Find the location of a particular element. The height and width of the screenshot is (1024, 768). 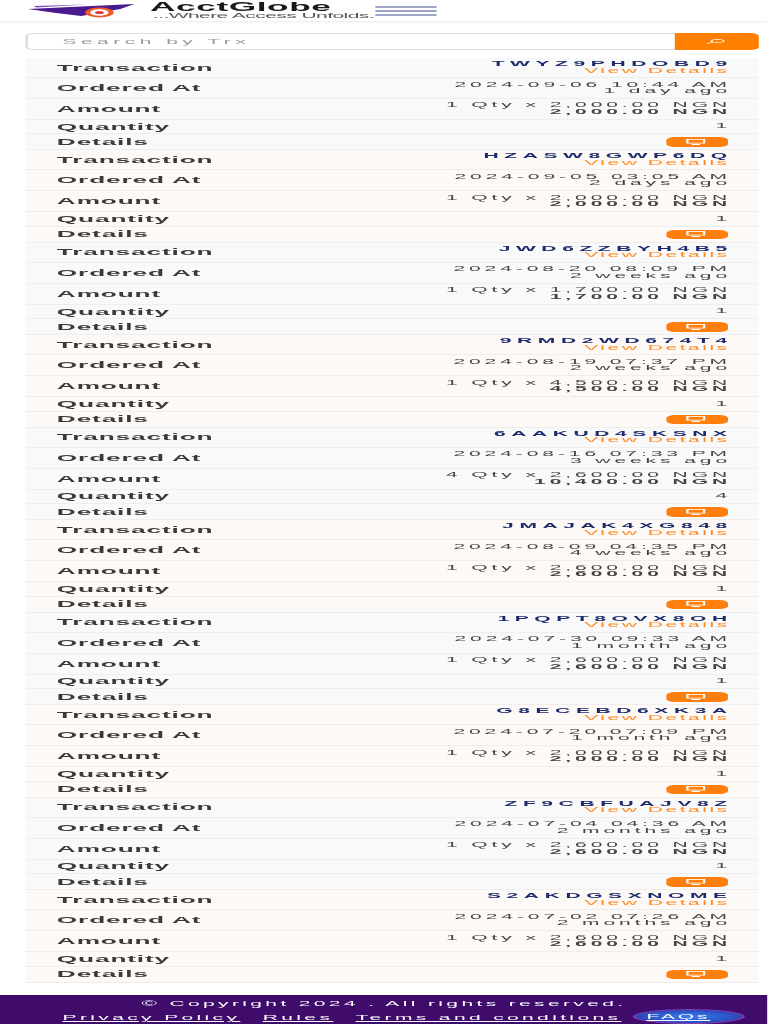

search-icon is located at coordinates (716, 41).